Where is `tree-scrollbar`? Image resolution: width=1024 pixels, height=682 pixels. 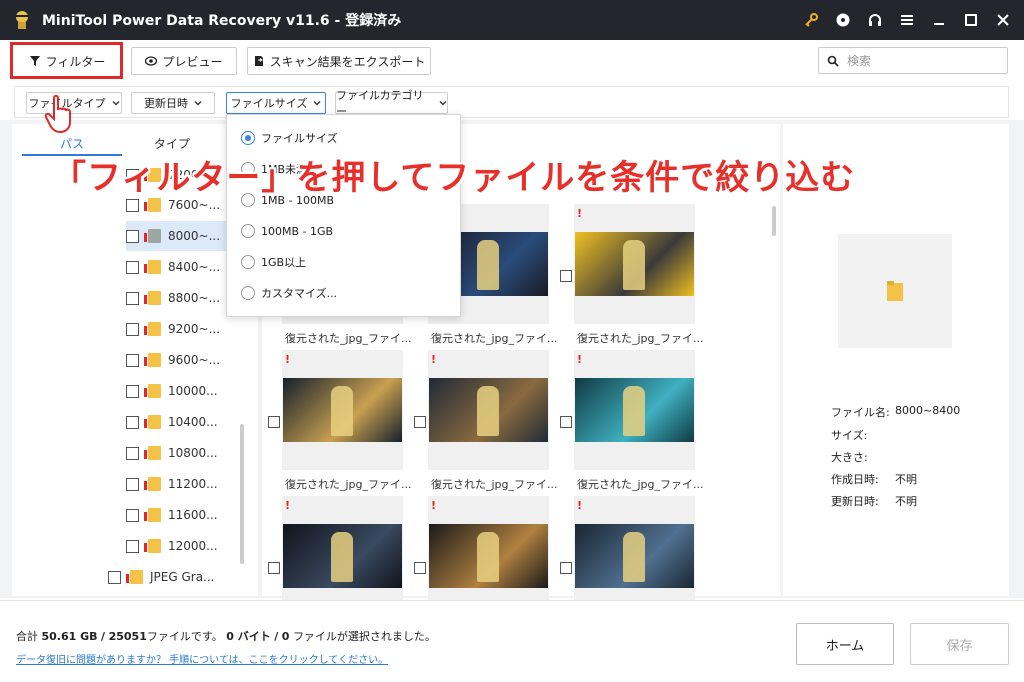
tree-scrollbar is located at coordinates (242, 494).